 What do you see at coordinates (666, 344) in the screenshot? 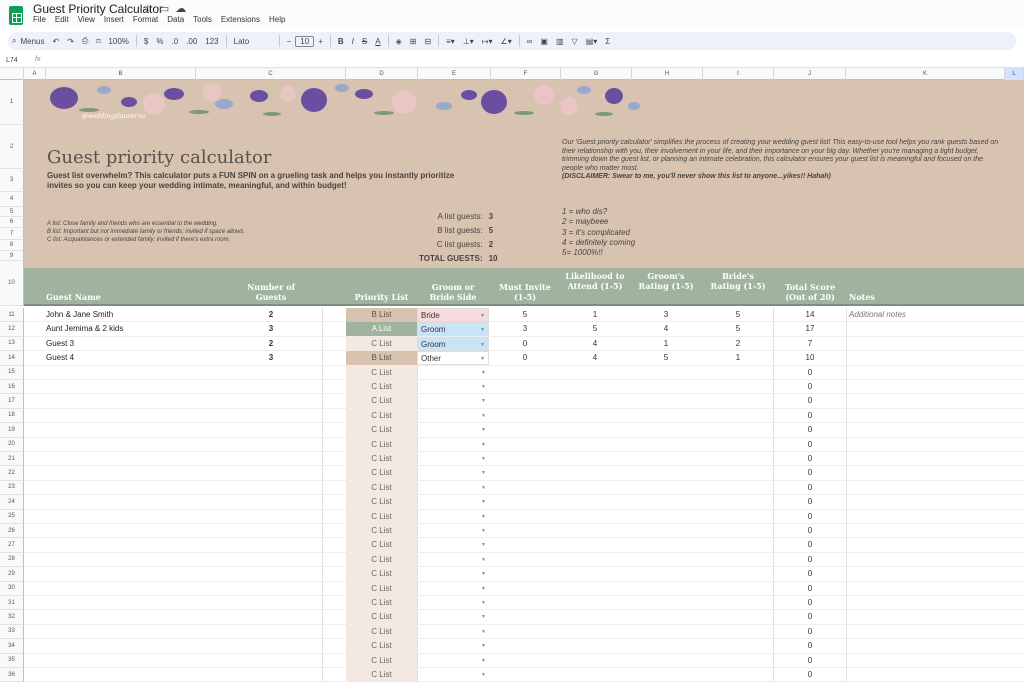
I see `groom-cell: 1` at bounding box center [666, 344].